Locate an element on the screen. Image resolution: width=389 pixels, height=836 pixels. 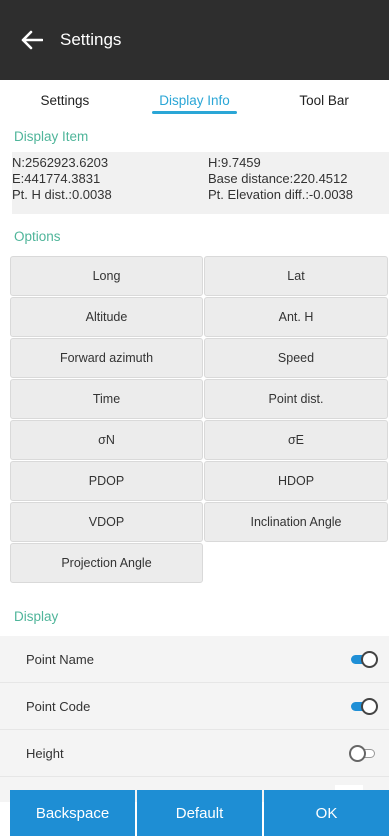
option-speed: Speed is located at coordinates (296, 358).